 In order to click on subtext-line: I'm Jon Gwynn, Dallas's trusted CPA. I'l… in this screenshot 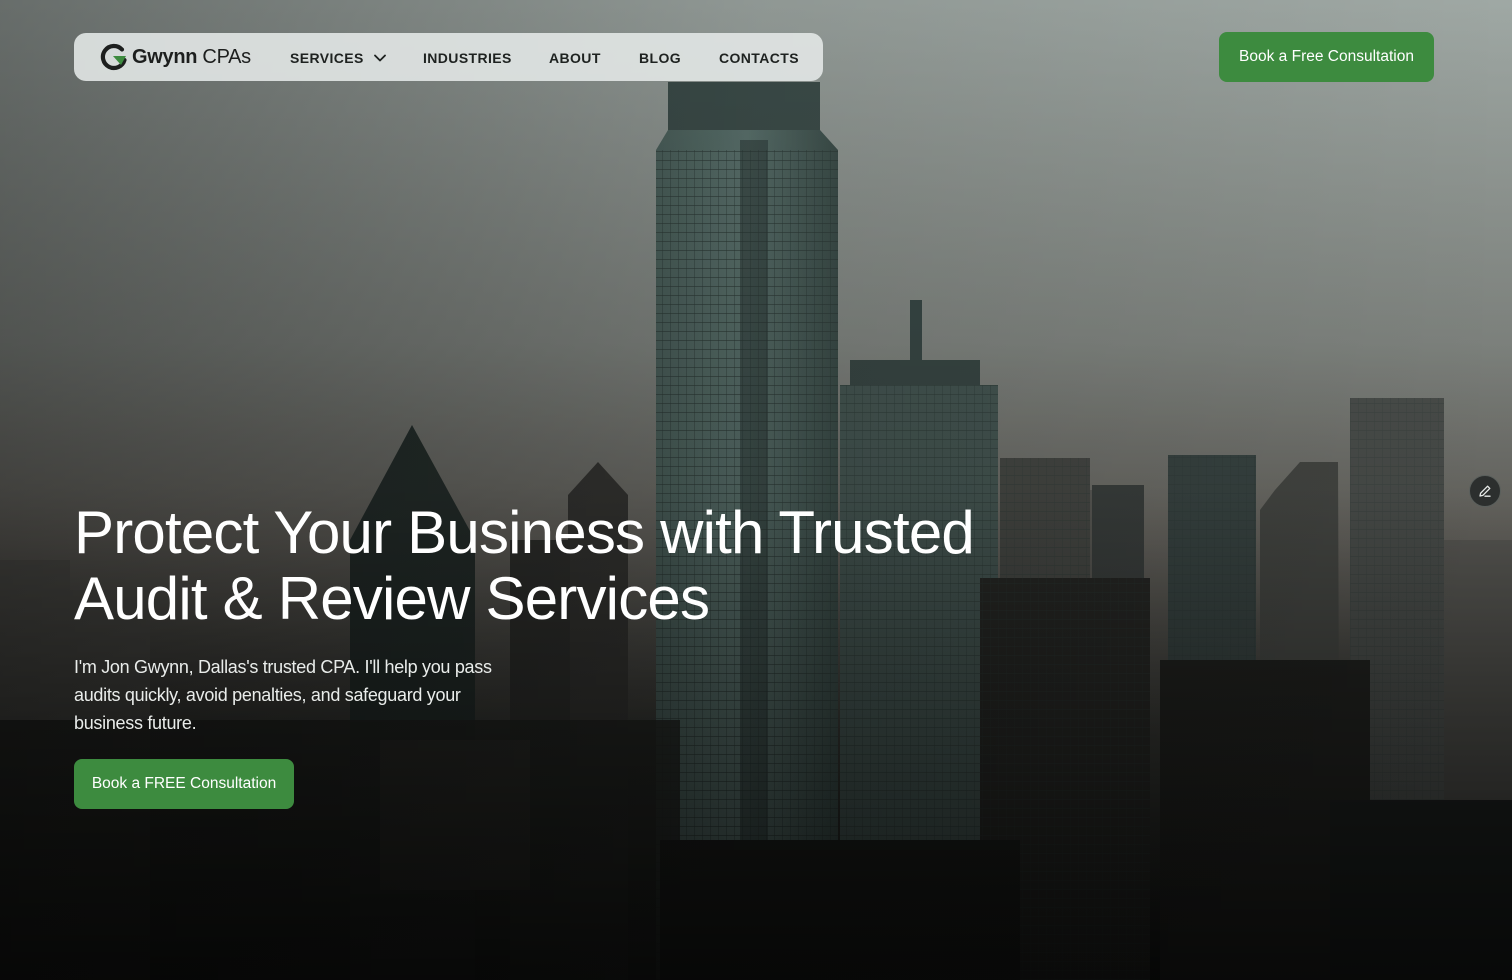, I will do `click(283, 667)`.